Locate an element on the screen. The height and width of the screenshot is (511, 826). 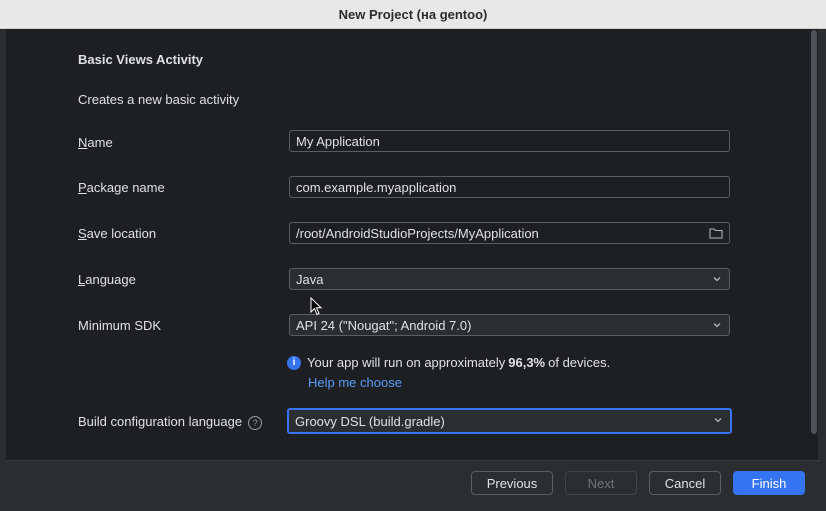
window-title: New Project (на gentoo) is located at coordinates (413, 14).